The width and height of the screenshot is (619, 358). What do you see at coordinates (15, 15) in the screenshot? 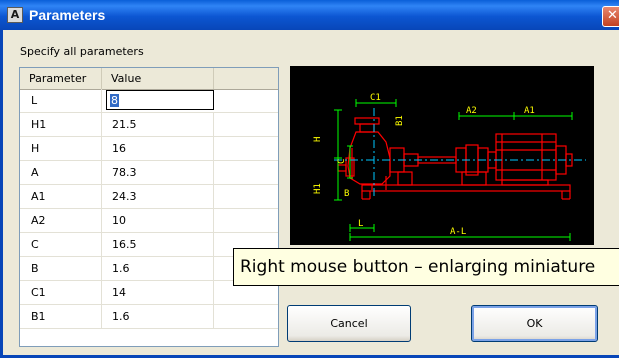
I see `app-icon: A` at bounding box center [15, 15].